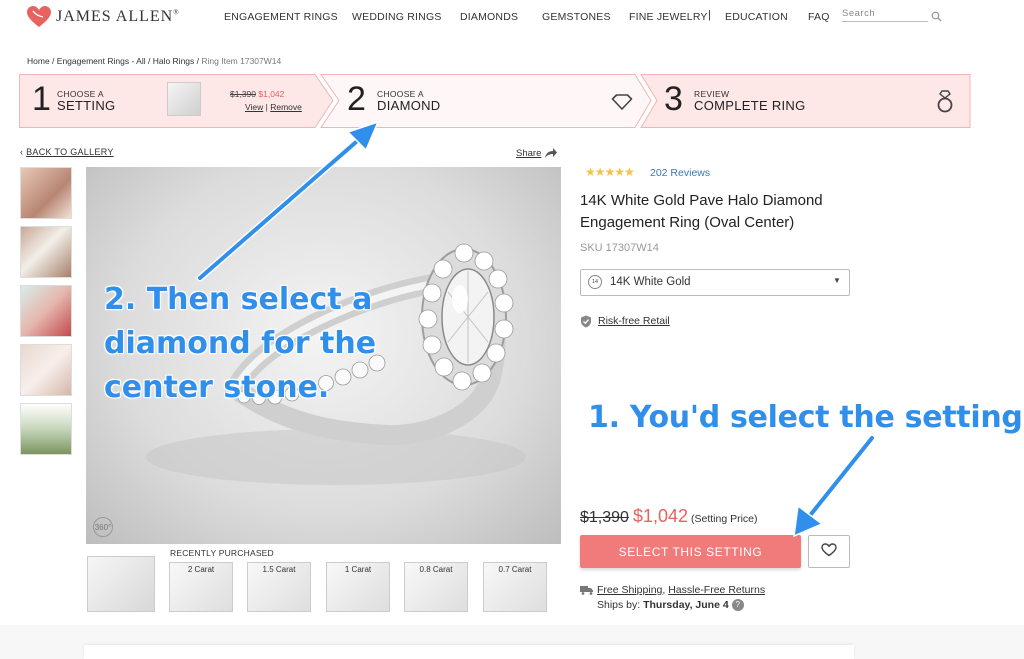 The image size is (1024, 659). I want to click on arrow-to-diamond-step, so click(288, 201).